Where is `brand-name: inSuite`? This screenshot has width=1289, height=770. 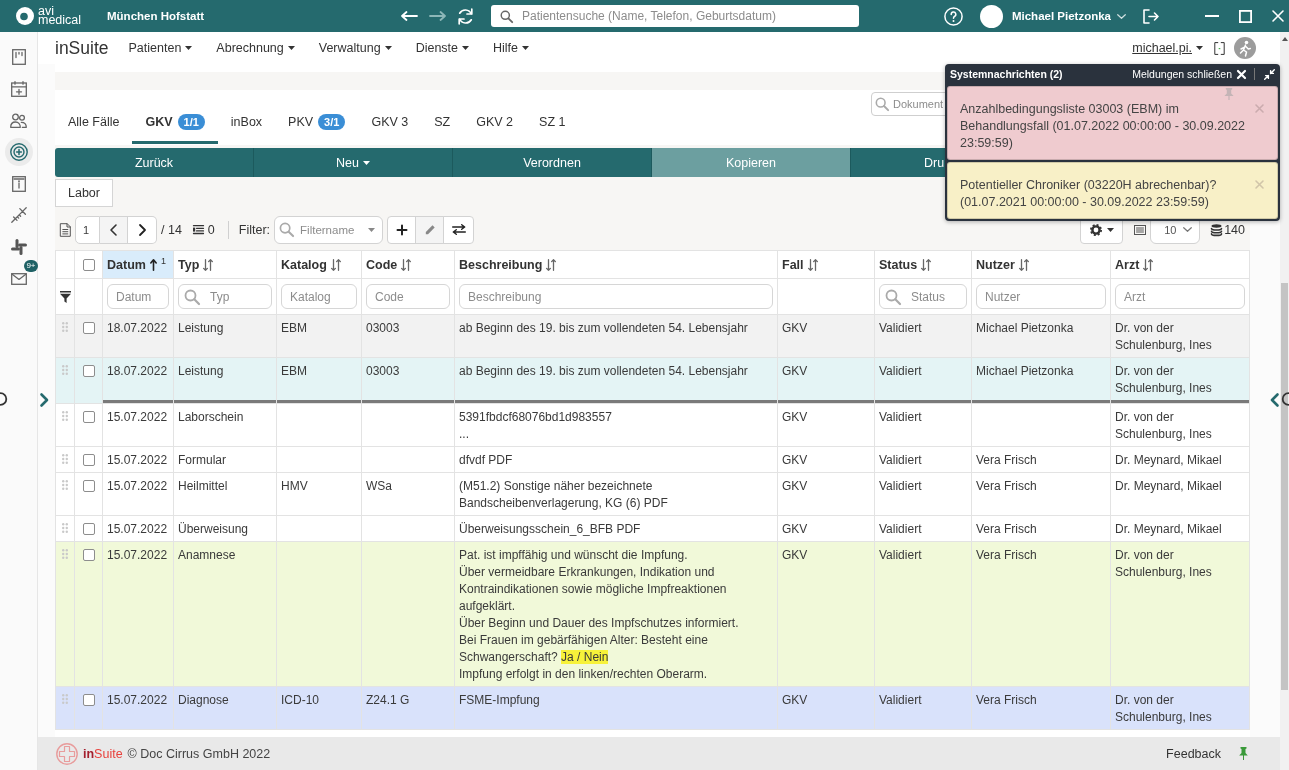
brand-name: inSuite is located at coordinates (103, 753).